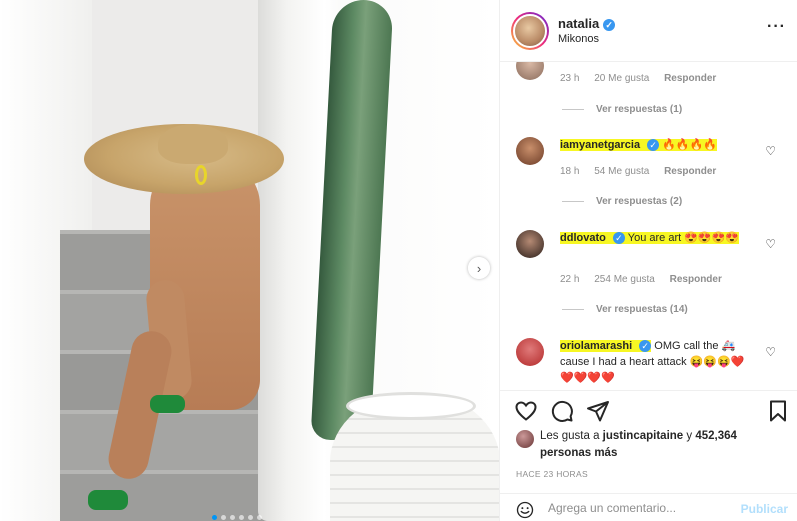 Image resolution: width=797 pixels, height=521 pixels. What do you see at coordinates (237, 517) in the screenshot?
I see `carousel-dots` at bounding box center [237, 517].